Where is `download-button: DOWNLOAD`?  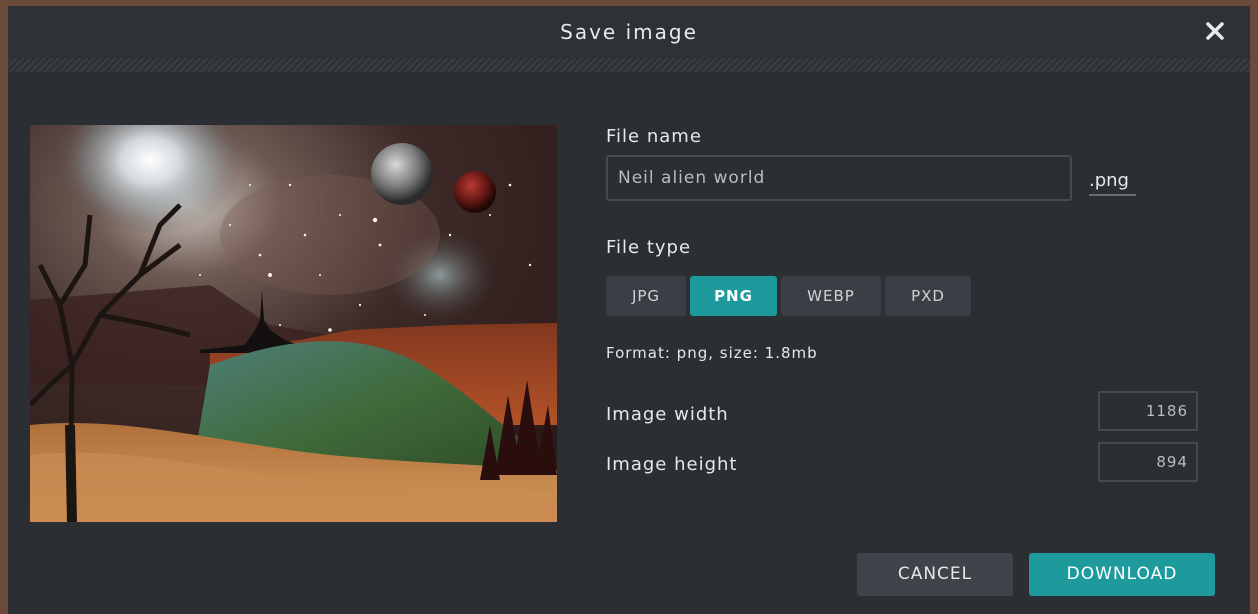
download-button: DOWNLOAD is located at coordinates (1122, 574).